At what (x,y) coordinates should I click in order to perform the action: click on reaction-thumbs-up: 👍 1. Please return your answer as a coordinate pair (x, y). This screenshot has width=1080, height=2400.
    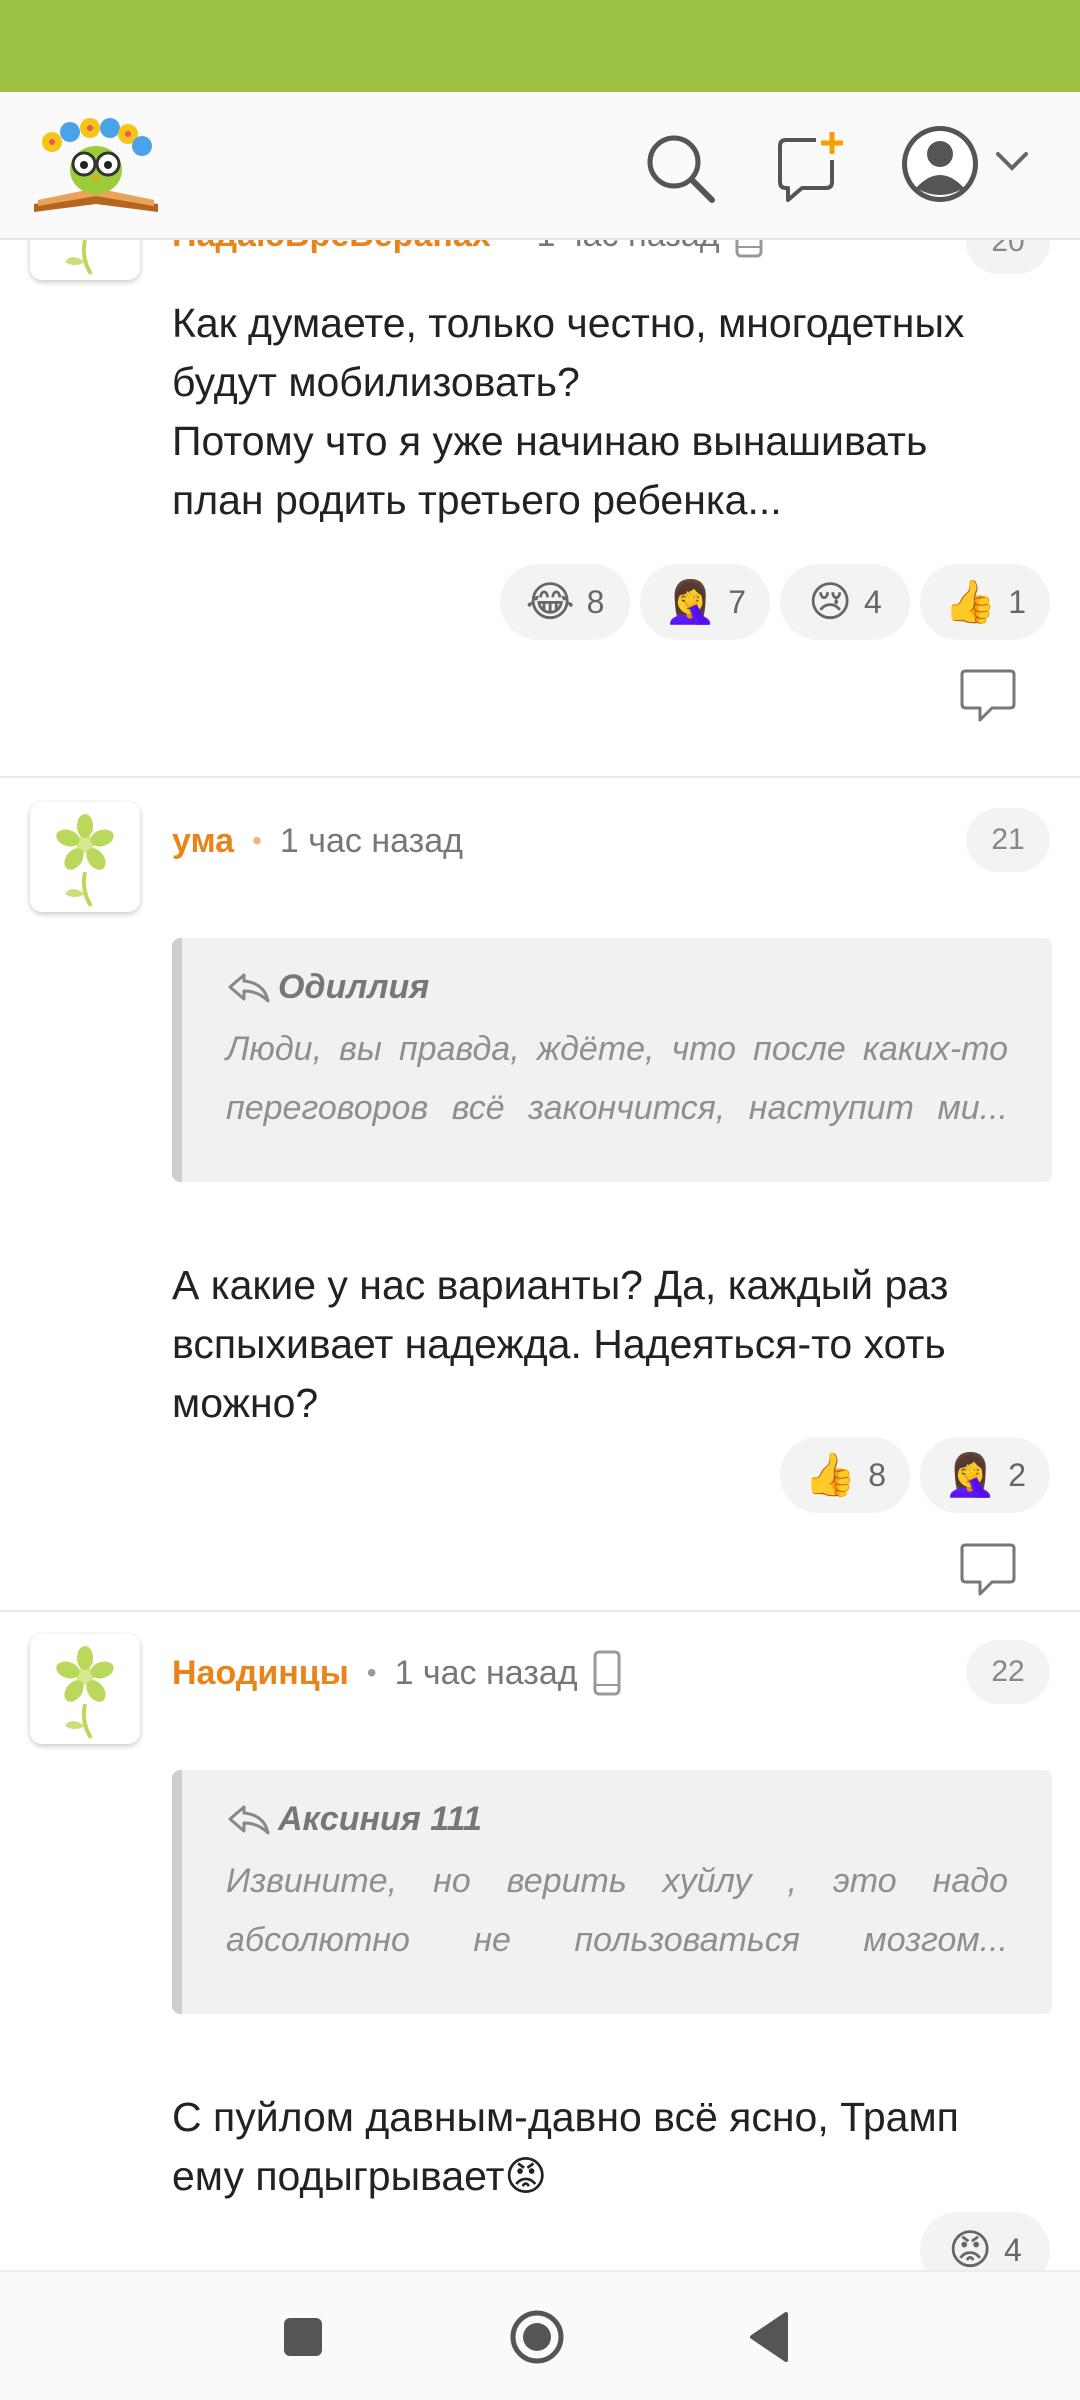
    Looking at the image, I should click on (985, 602).